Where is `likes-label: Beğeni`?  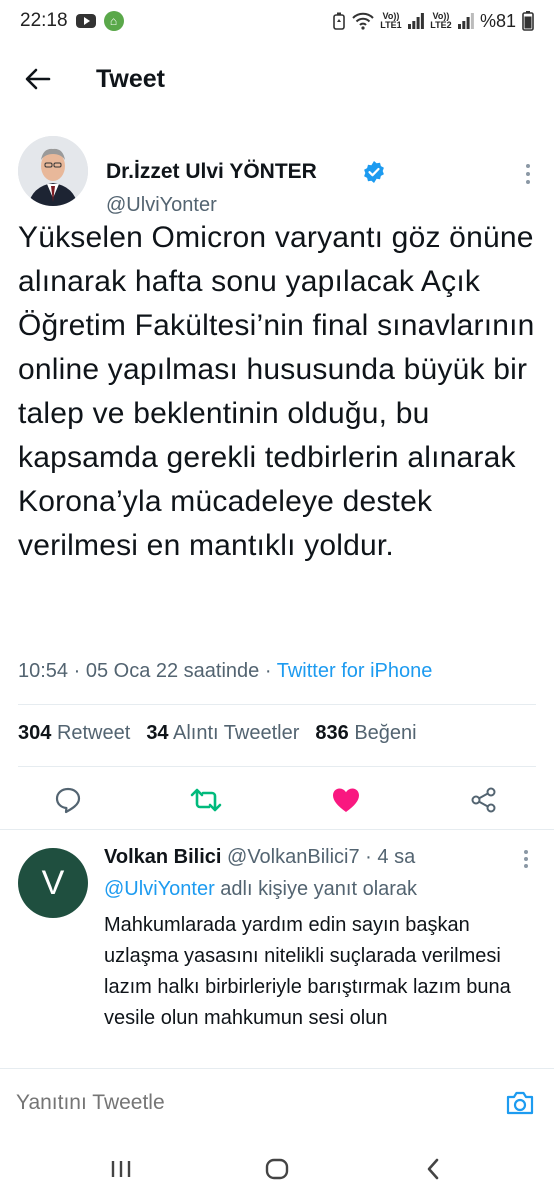 likes-label: Beğeni is located at coordinates (385, 733).